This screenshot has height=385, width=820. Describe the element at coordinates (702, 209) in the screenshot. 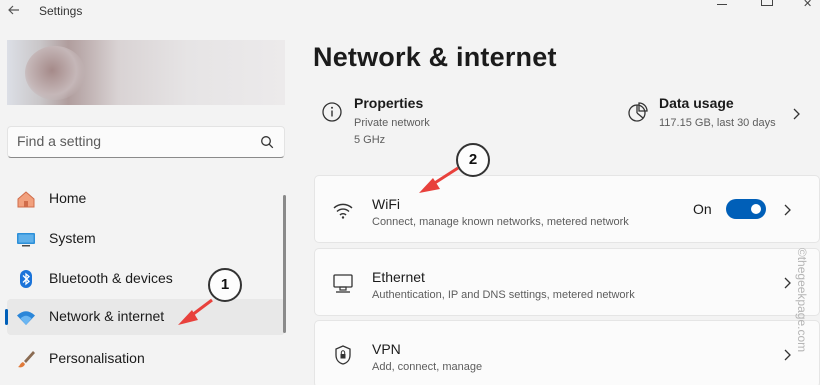

I see `toggle-state-label: On` at that location.